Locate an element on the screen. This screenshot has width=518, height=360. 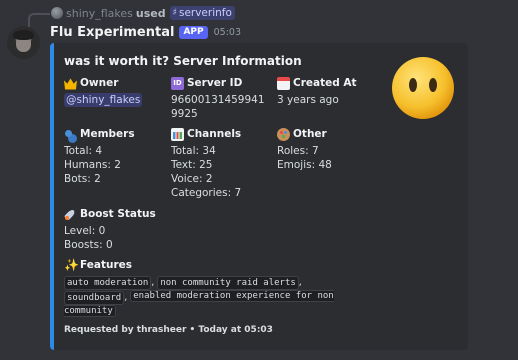
embed-title: was it worth it? Server Information is located at coordinates (183, 61).